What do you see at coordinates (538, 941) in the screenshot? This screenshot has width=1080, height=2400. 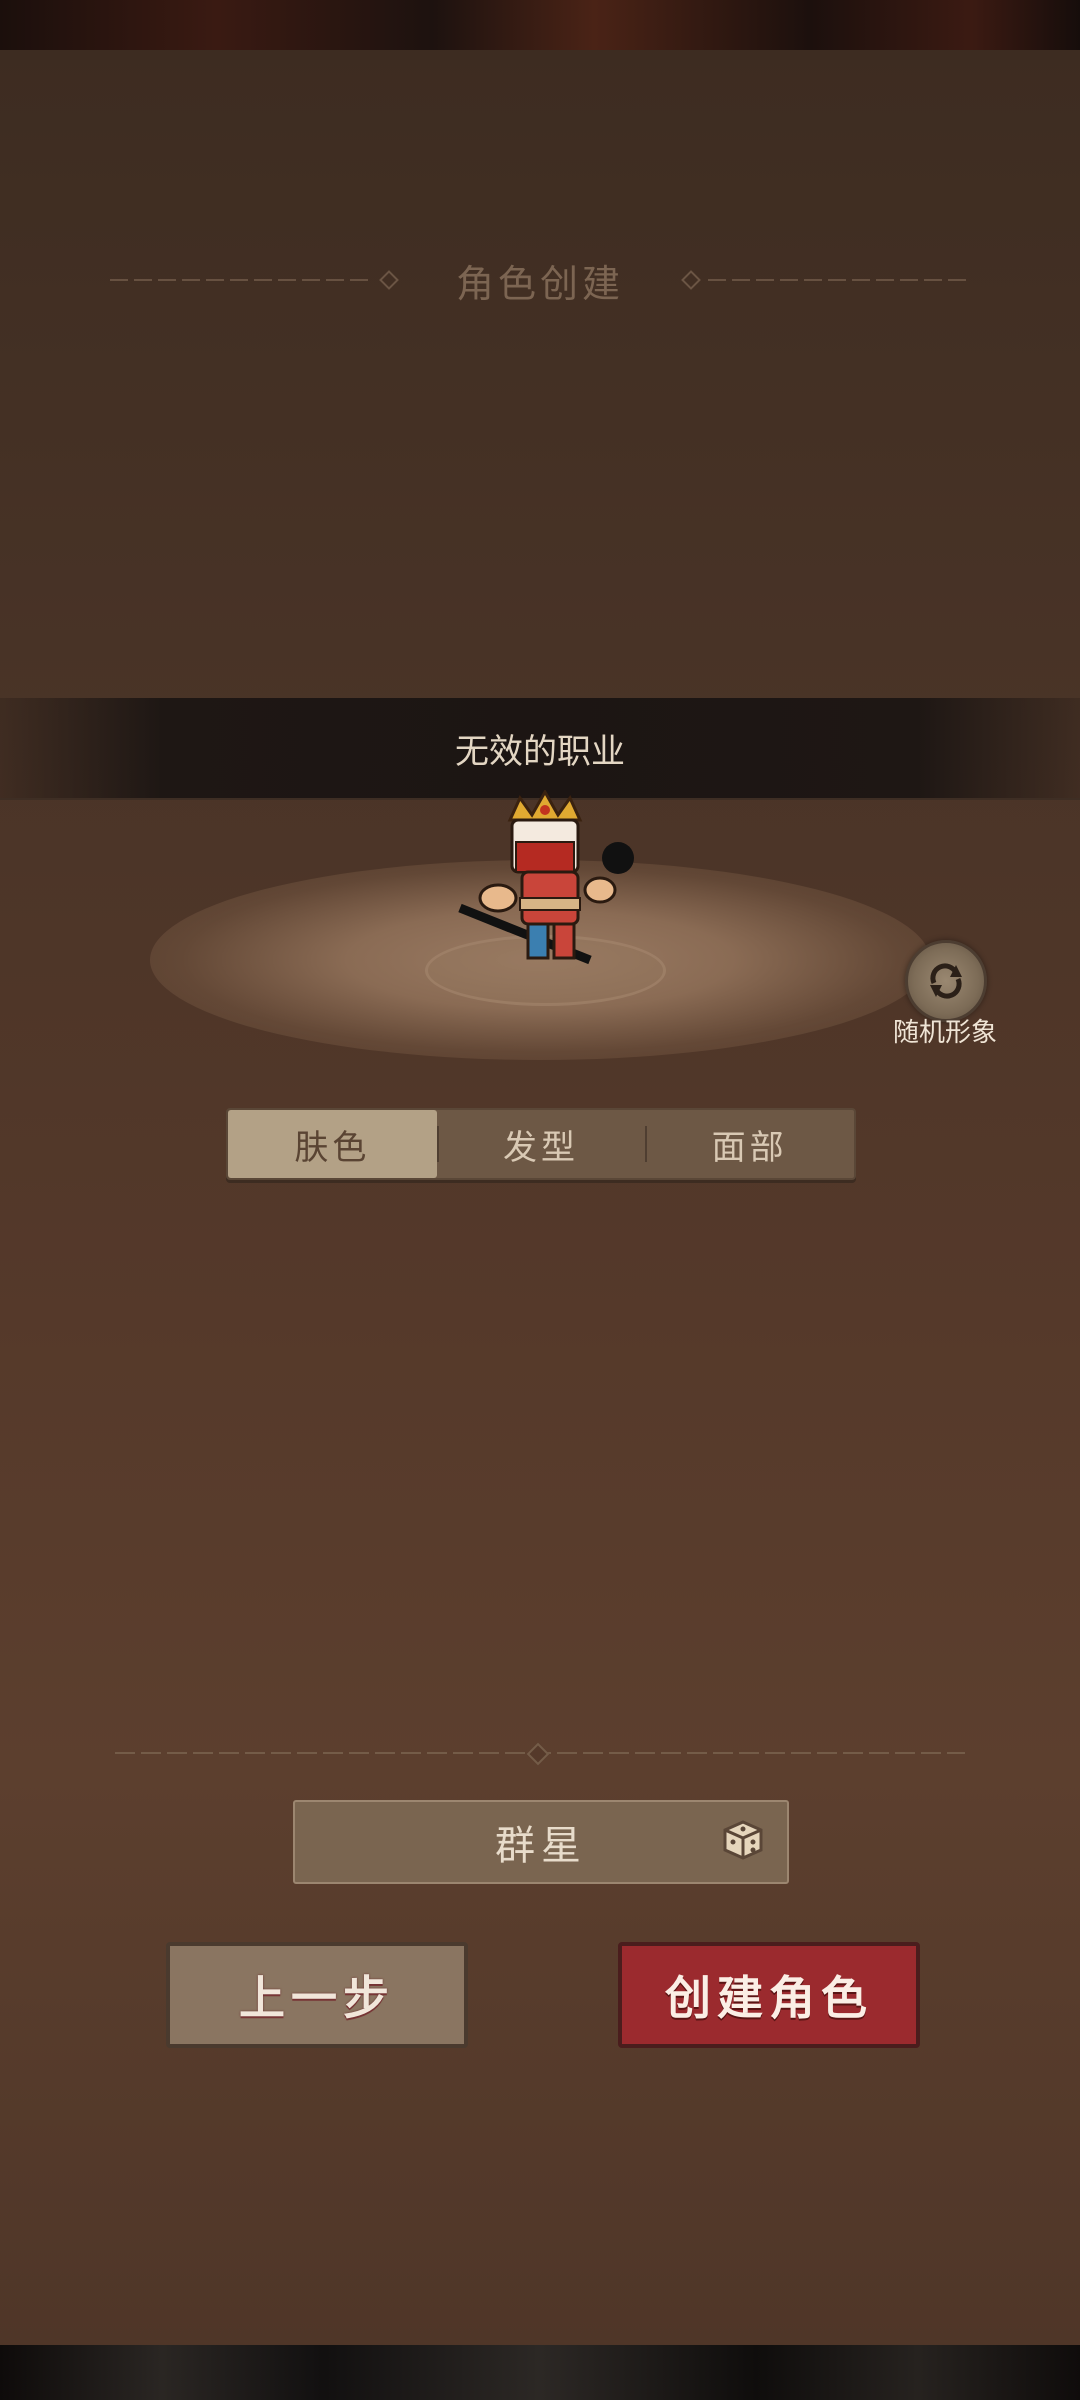 I see `left-leg` at bounding box center [538, 941].